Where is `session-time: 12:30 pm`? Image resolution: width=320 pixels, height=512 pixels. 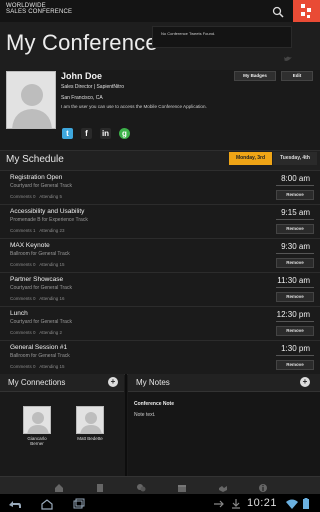
session-time: 12:30 pm is located at coordinates (293, 314).